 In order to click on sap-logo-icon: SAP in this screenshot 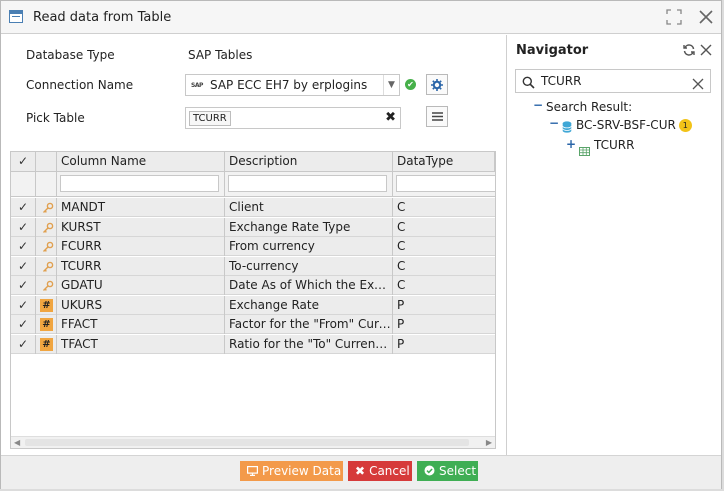, I will do `click(197, 85)`.